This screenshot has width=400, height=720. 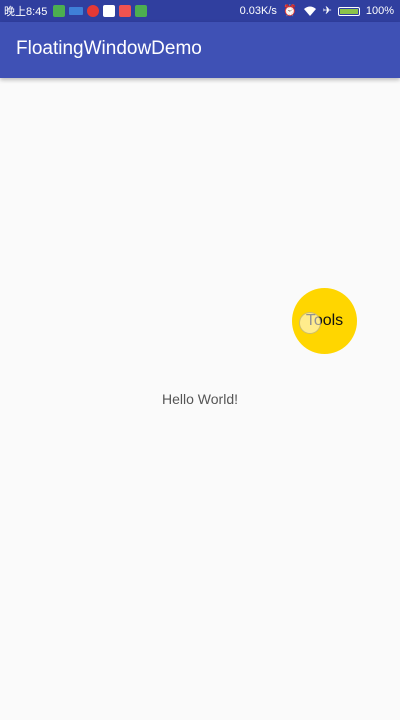 What do you see at coordinates (109, 11) in the screenshot?
I see `notification-white-icon` at bounding box center [109, 11].